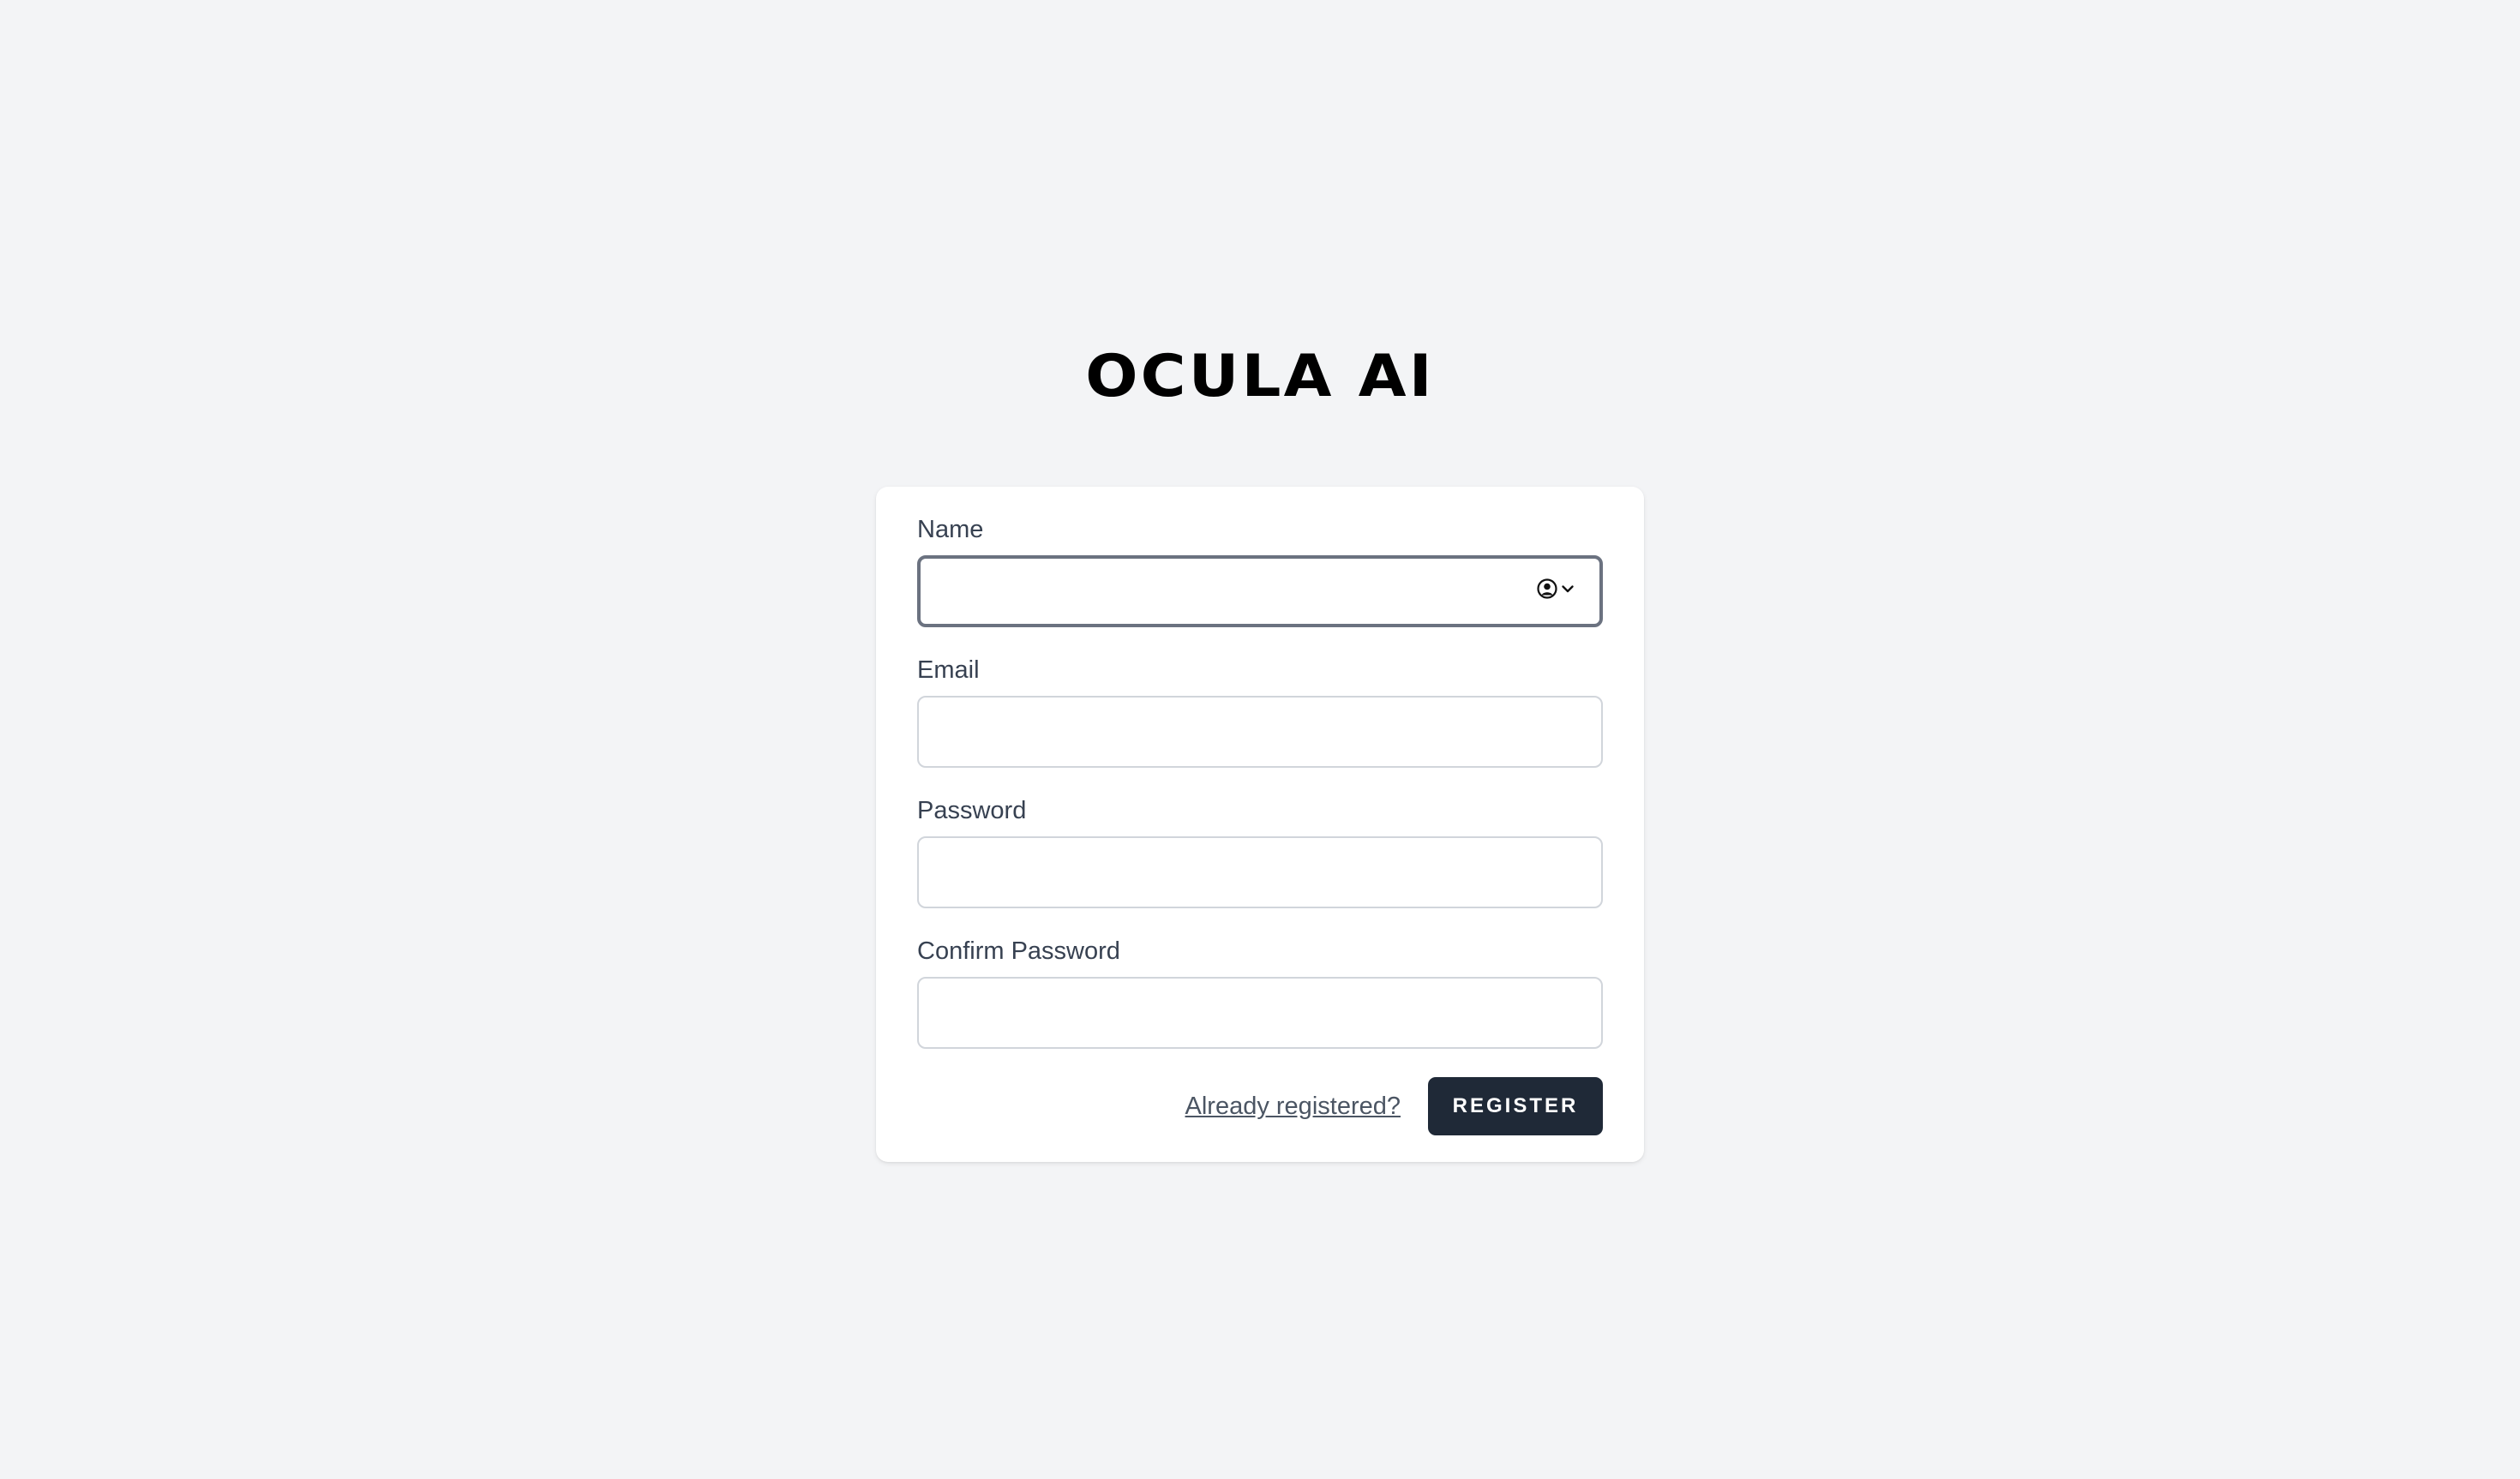 The image size is (2520, 1479). Describe the element at coordinates (1260, 732) in the screenshot. I see `email-input` at that location.